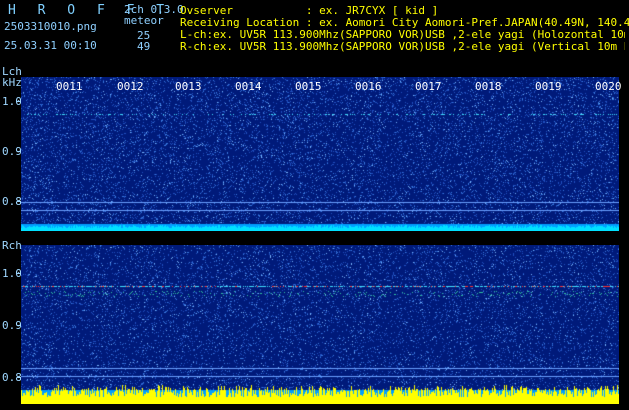 Image resolution: width=629 pixels, height=410 pixels. What do you see at coordinates (368, 86) in the screenshot?
I see `time-label-0016: 0016` at bounding box center [368, 86].